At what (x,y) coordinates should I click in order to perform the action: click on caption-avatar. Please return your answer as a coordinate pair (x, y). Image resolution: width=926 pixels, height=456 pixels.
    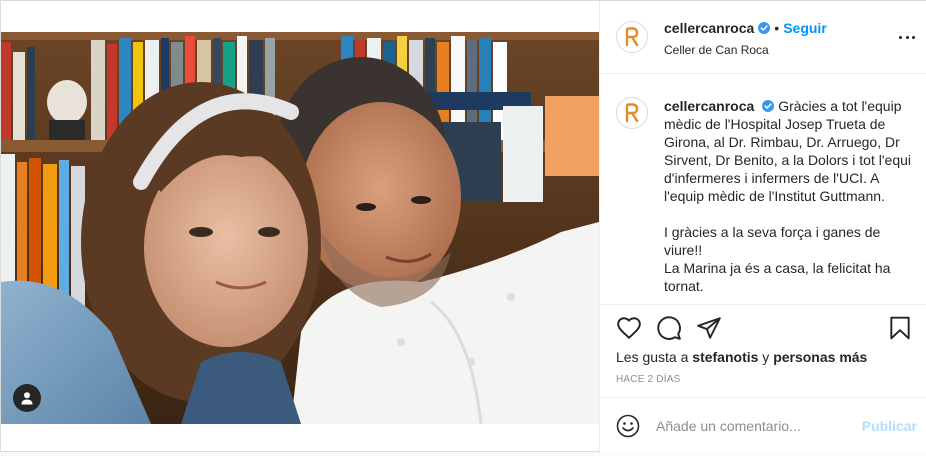
    Looking at the image, I should click on (632, 113).